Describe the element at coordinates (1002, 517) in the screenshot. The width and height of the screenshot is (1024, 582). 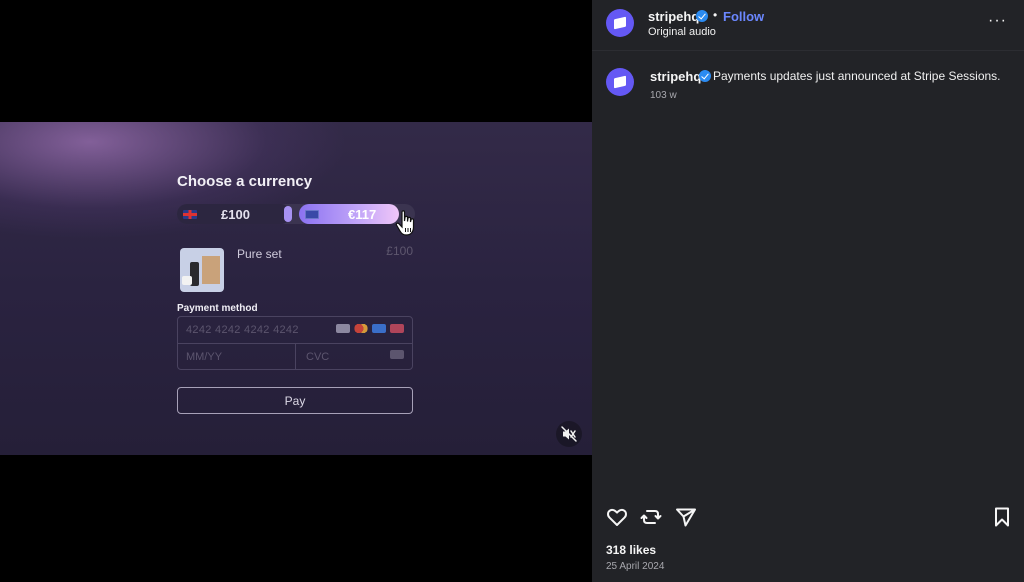
I see `bookmark-icon` at that location.